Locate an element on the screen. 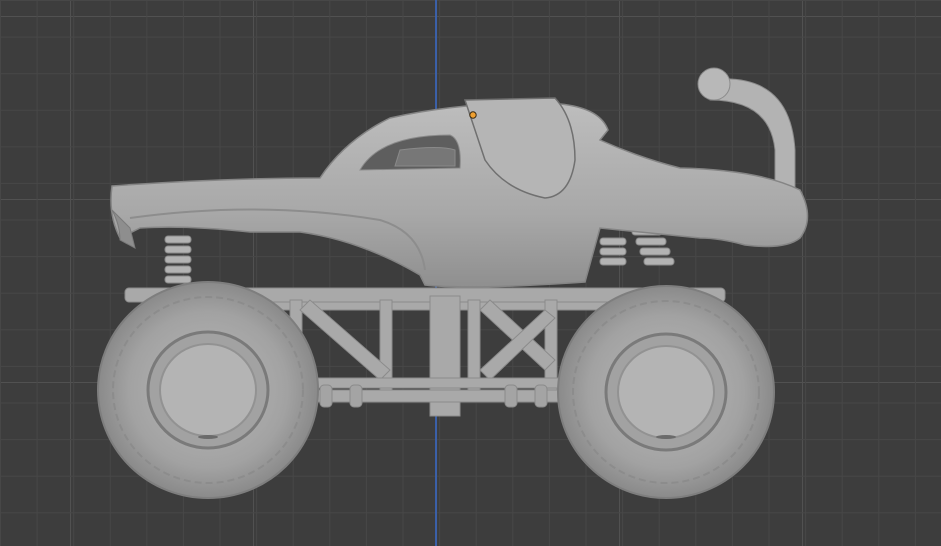 Image resolution: width=941 pixels, height=546 pixels. exhaust-tip is located at coordinates (714, 84).